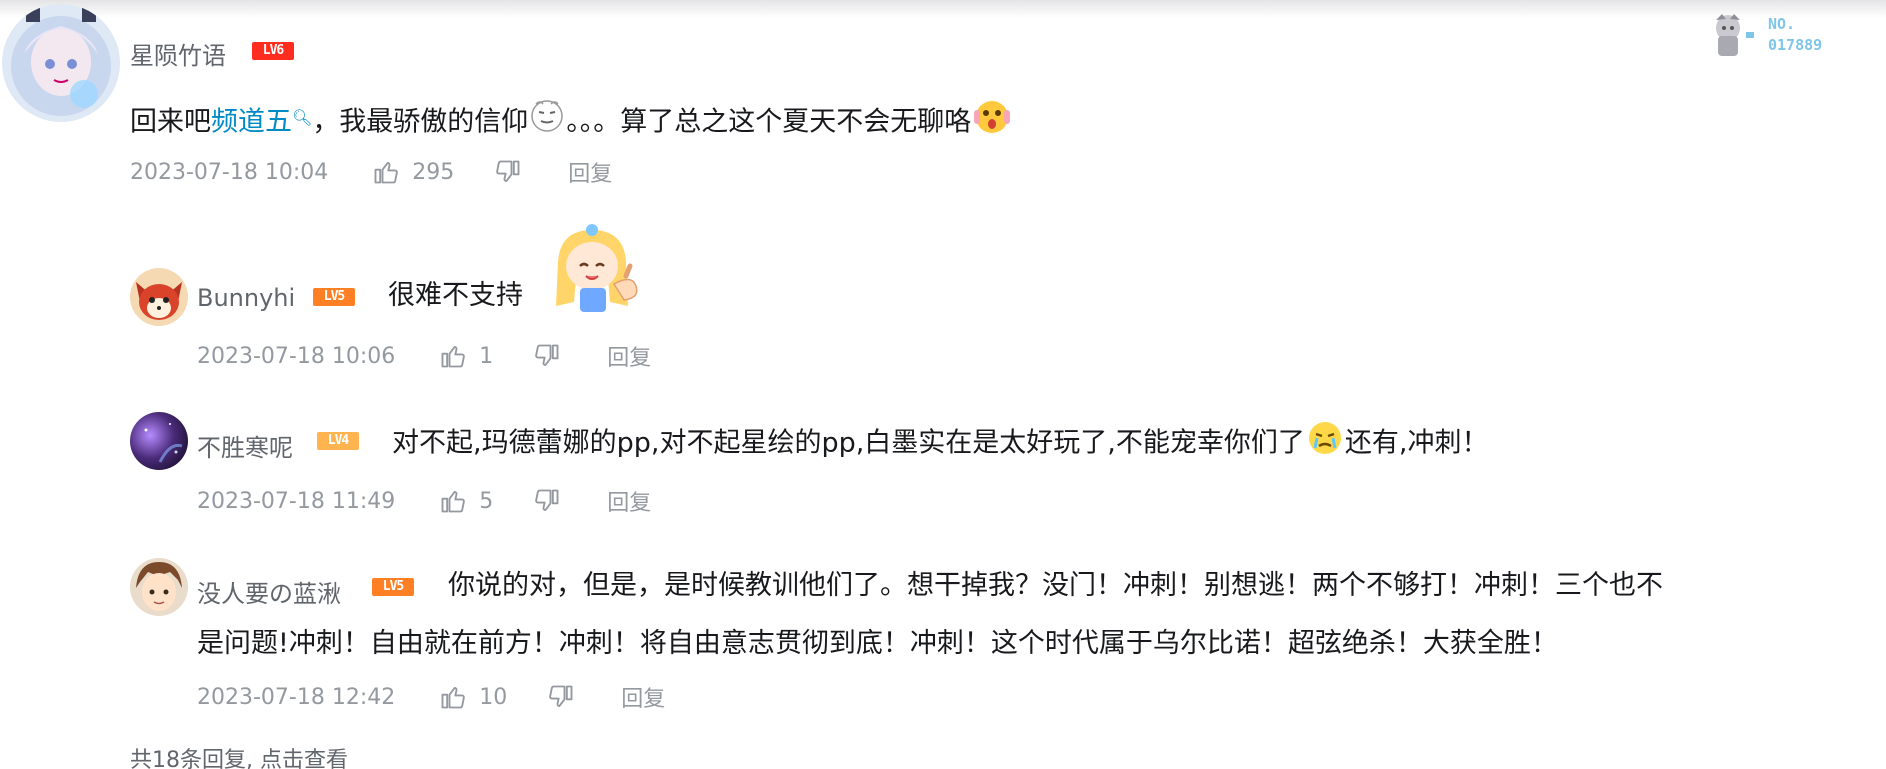 This screenshot has height=769, width=1886. Describe the element at coordinates (1735, 35) in the screenshot. I see `character-badge-icon` at that location.